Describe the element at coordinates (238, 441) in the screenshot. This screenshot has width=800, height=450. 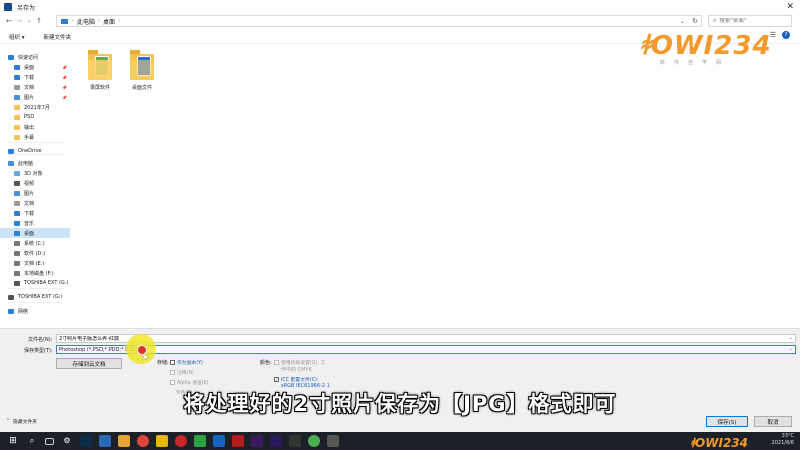
I see `acrobat-icon` at that location.